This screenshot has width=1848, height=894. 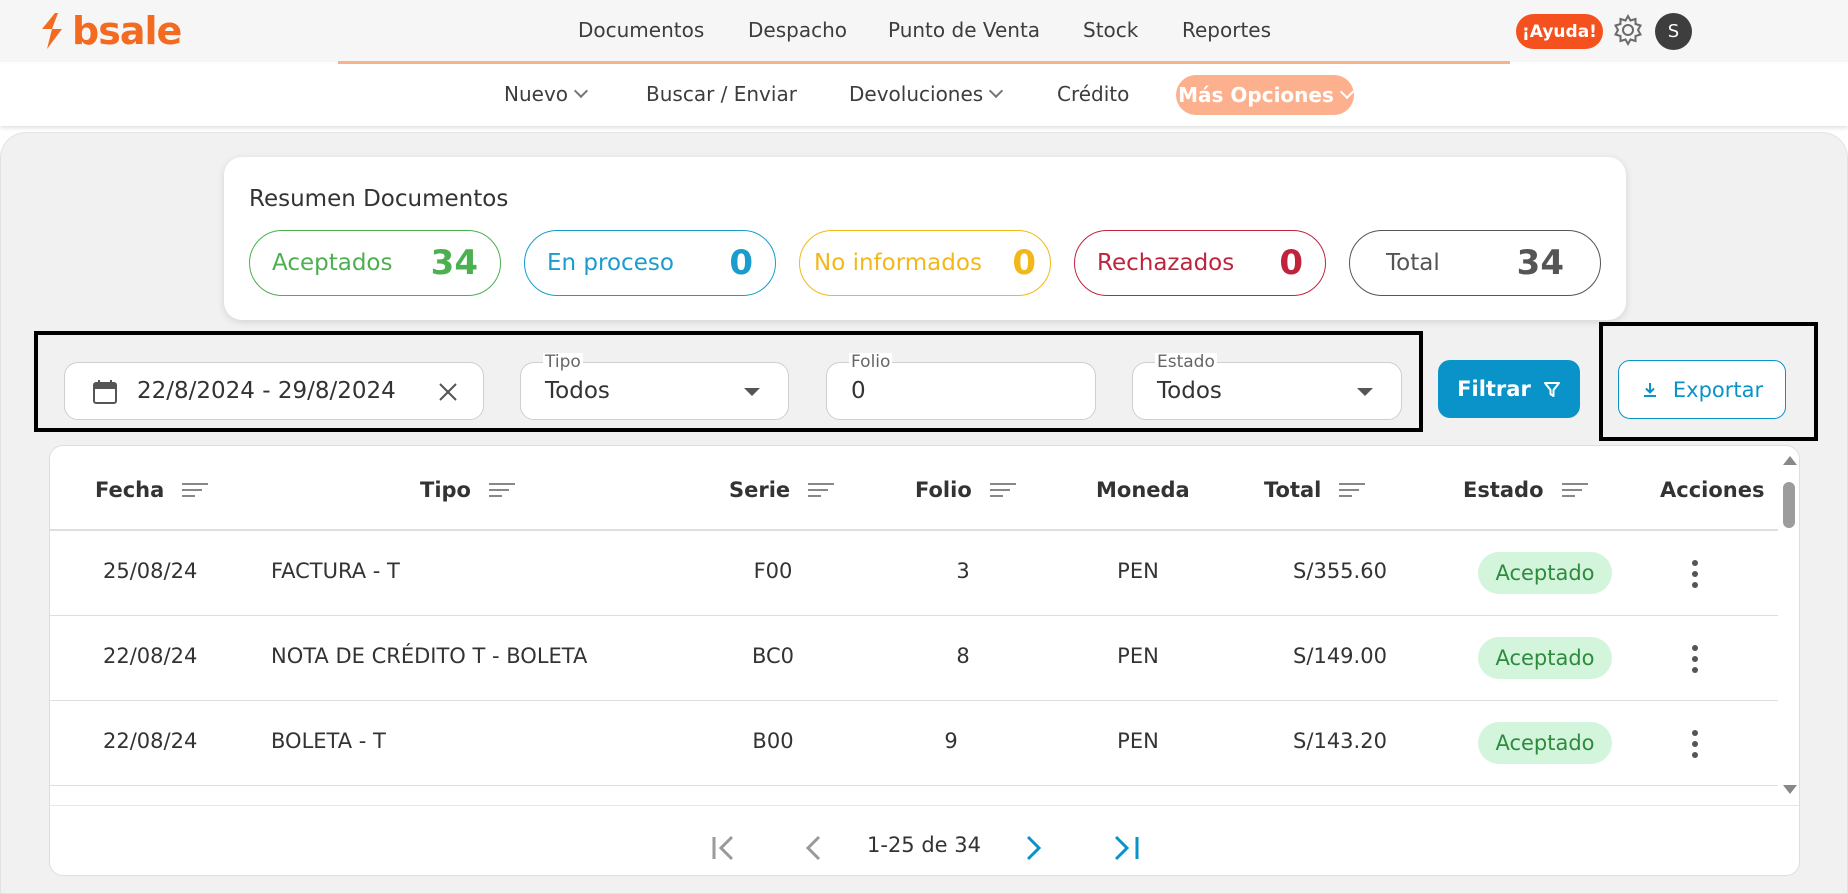 What do you see at coordinates (1790, 460) in the screenshot?
I see `scroll-up-icon` at bounding box center [1790, 460].